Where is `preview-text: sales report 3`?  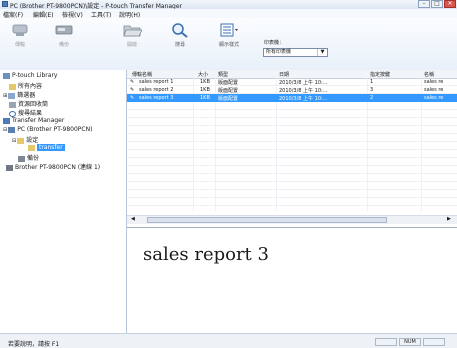 preview-text: sales report 3 is located at coordinates (206, 254).